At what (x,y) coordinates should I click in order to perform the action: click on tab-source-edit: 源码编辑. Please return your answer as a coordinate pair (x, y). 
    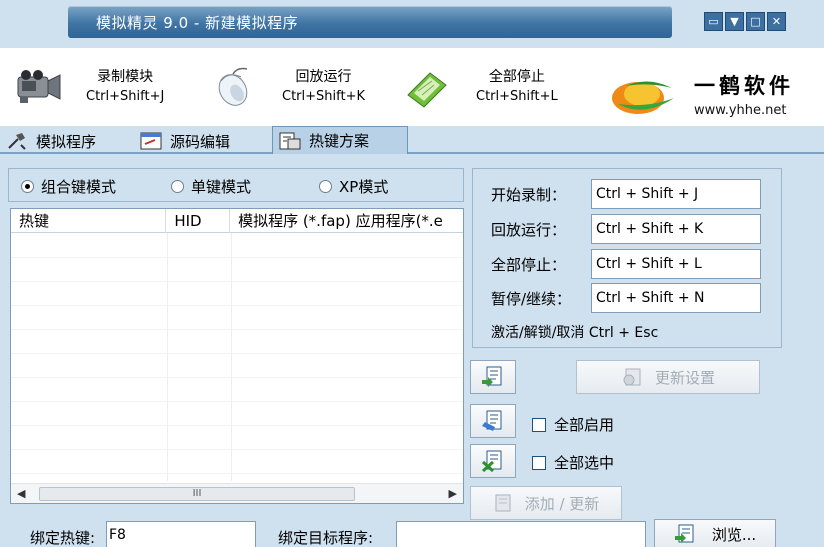
    Looking at the image, I should click on (200, 141).